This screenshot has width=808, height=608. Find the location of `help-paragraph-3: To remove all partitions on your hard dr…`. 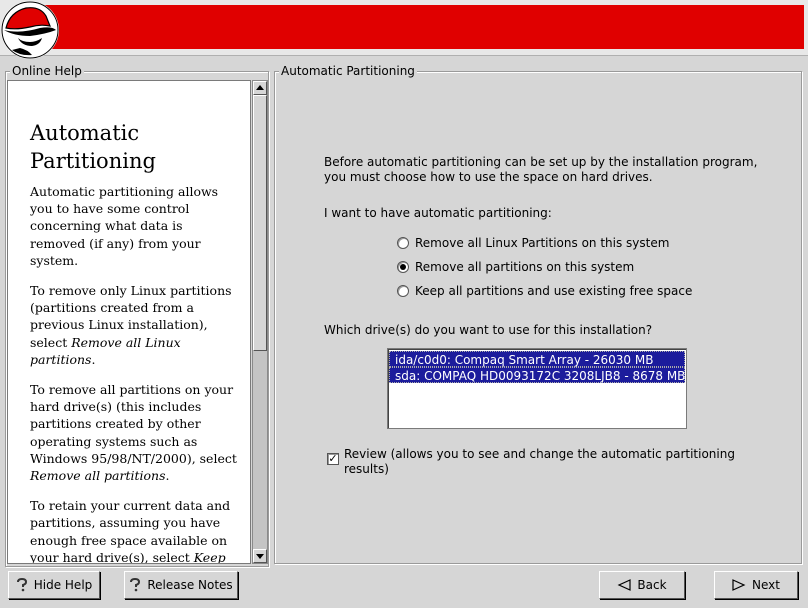

help-paragraph-3: To remove all partitions on your hard dr… is located at coordinates (133, 433).